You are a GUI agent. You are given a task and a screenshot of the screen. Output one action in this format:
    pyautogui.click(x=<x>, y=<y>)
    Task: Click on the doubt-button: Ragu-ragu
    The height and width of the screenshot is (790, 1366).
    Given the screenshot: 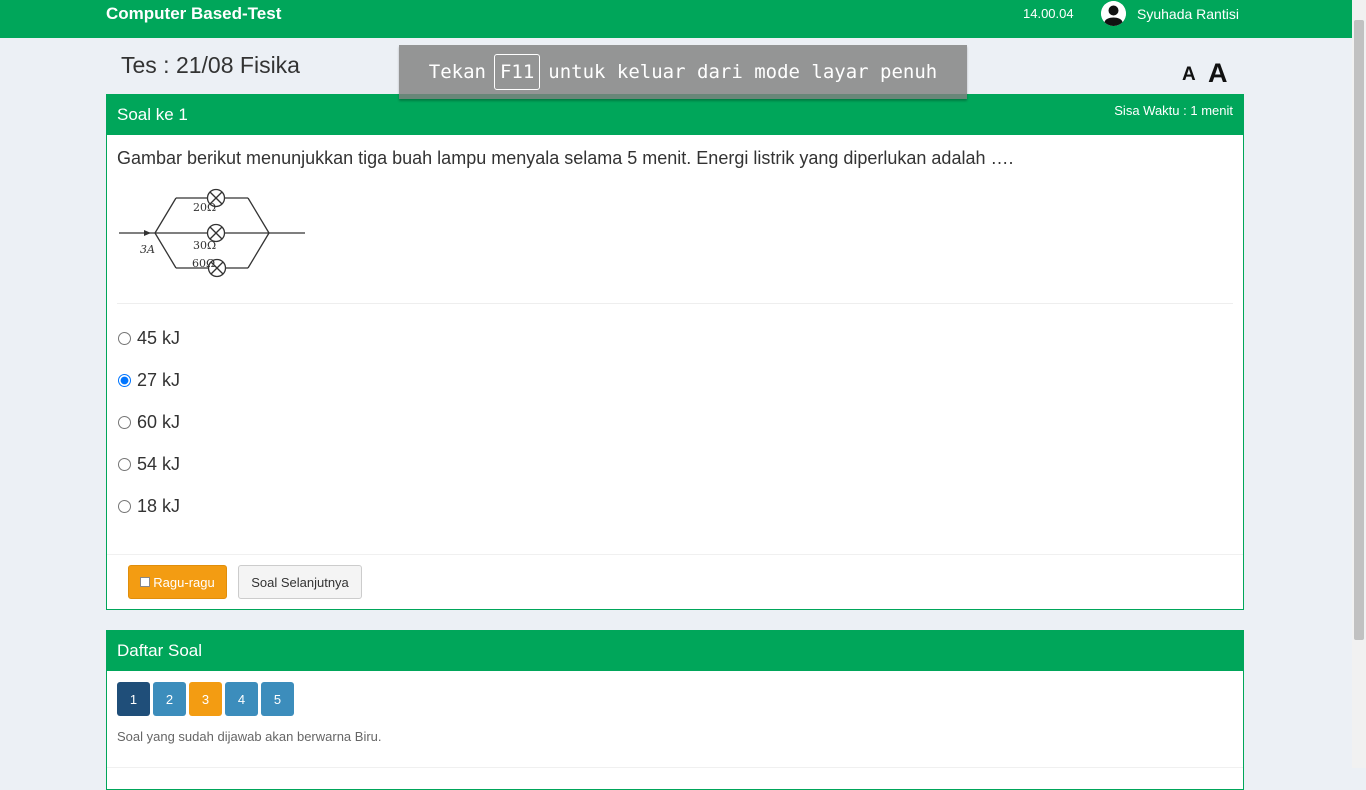 What is the action you would take?
    pyautogui.click(x=177, y=582)
    